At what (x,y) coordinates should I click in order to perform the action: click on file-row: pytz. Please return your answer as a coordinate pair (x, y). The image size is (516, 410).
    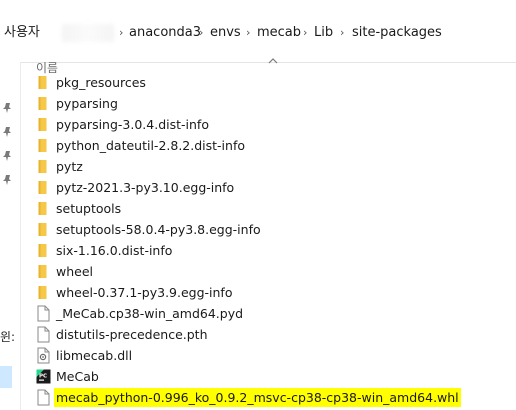
    Looking at the image, I should click on (269, 166).